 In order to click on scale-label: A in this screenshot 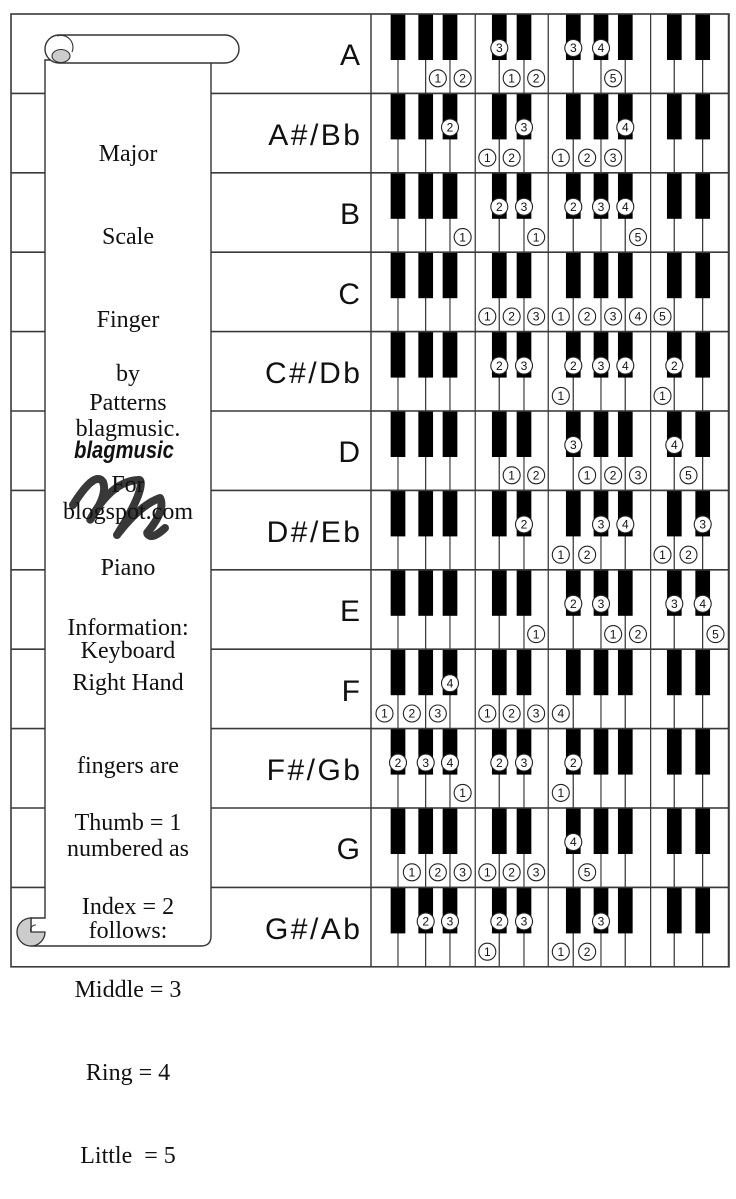, I will do `click(351, 56)`.